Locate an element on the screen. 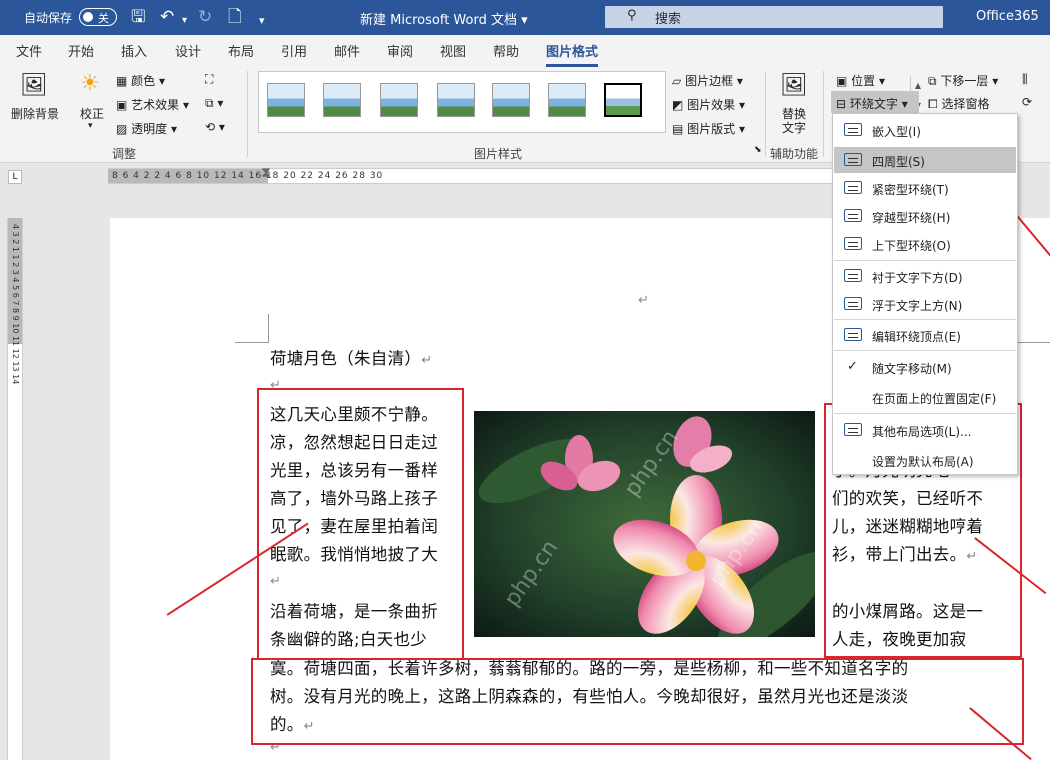 Image resolution: width=1050 pixels, height=760 pixels. picture-layout-label: 图片版式 is located at coordinates (711, 129).